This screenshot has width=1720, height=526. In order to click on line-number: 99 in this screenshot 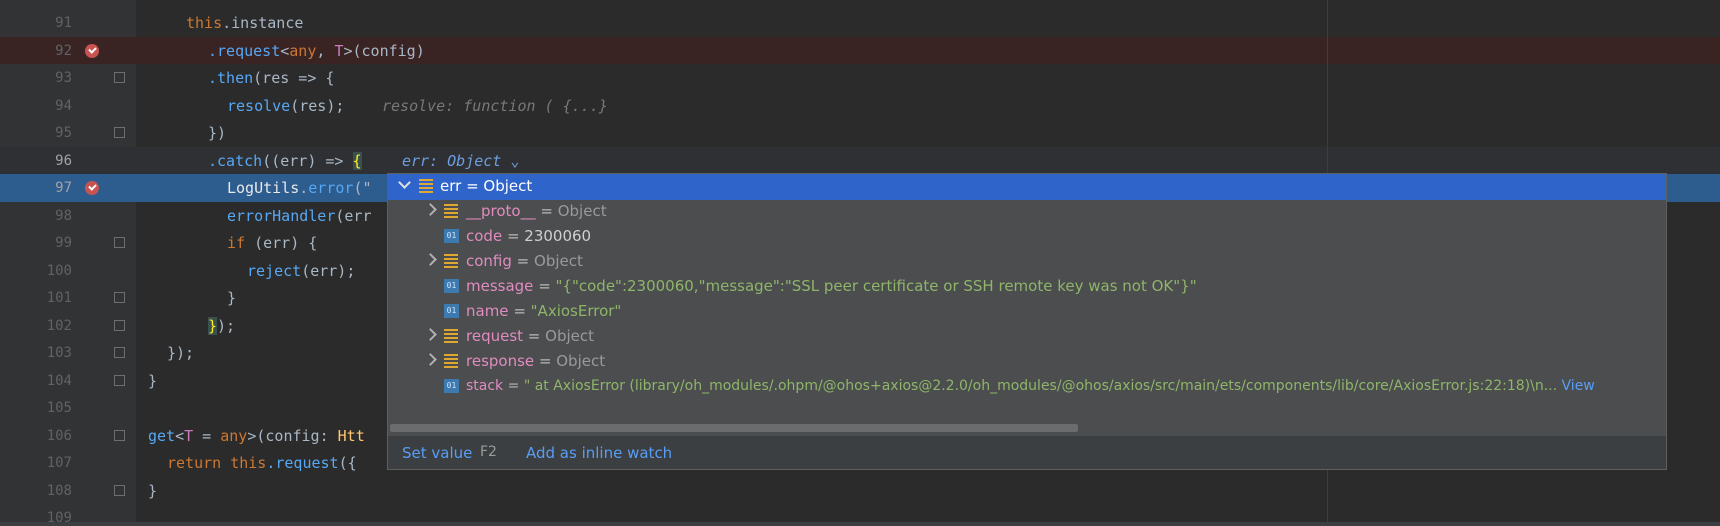, I will do `click(63, 243)`.